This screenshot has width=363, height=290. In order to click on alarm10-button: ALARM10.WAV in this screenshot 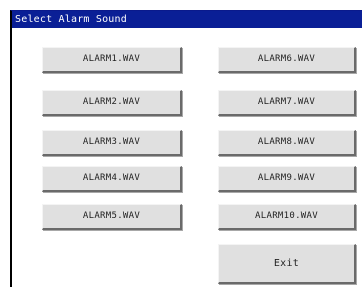, I will do `click(287, 217)`.